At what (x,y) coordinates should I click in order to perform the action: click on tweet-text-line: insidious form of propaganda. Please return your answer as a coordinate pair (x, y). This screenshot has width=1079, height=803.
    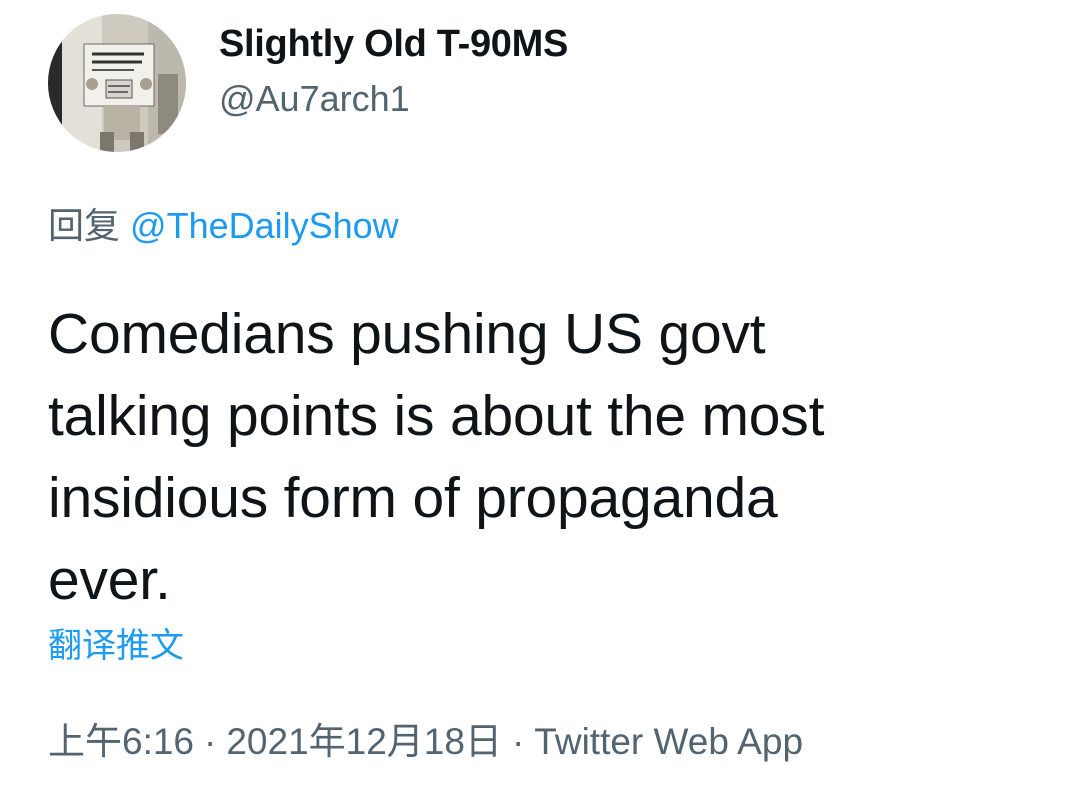
    Looking at the image, I should click on (413, 498).